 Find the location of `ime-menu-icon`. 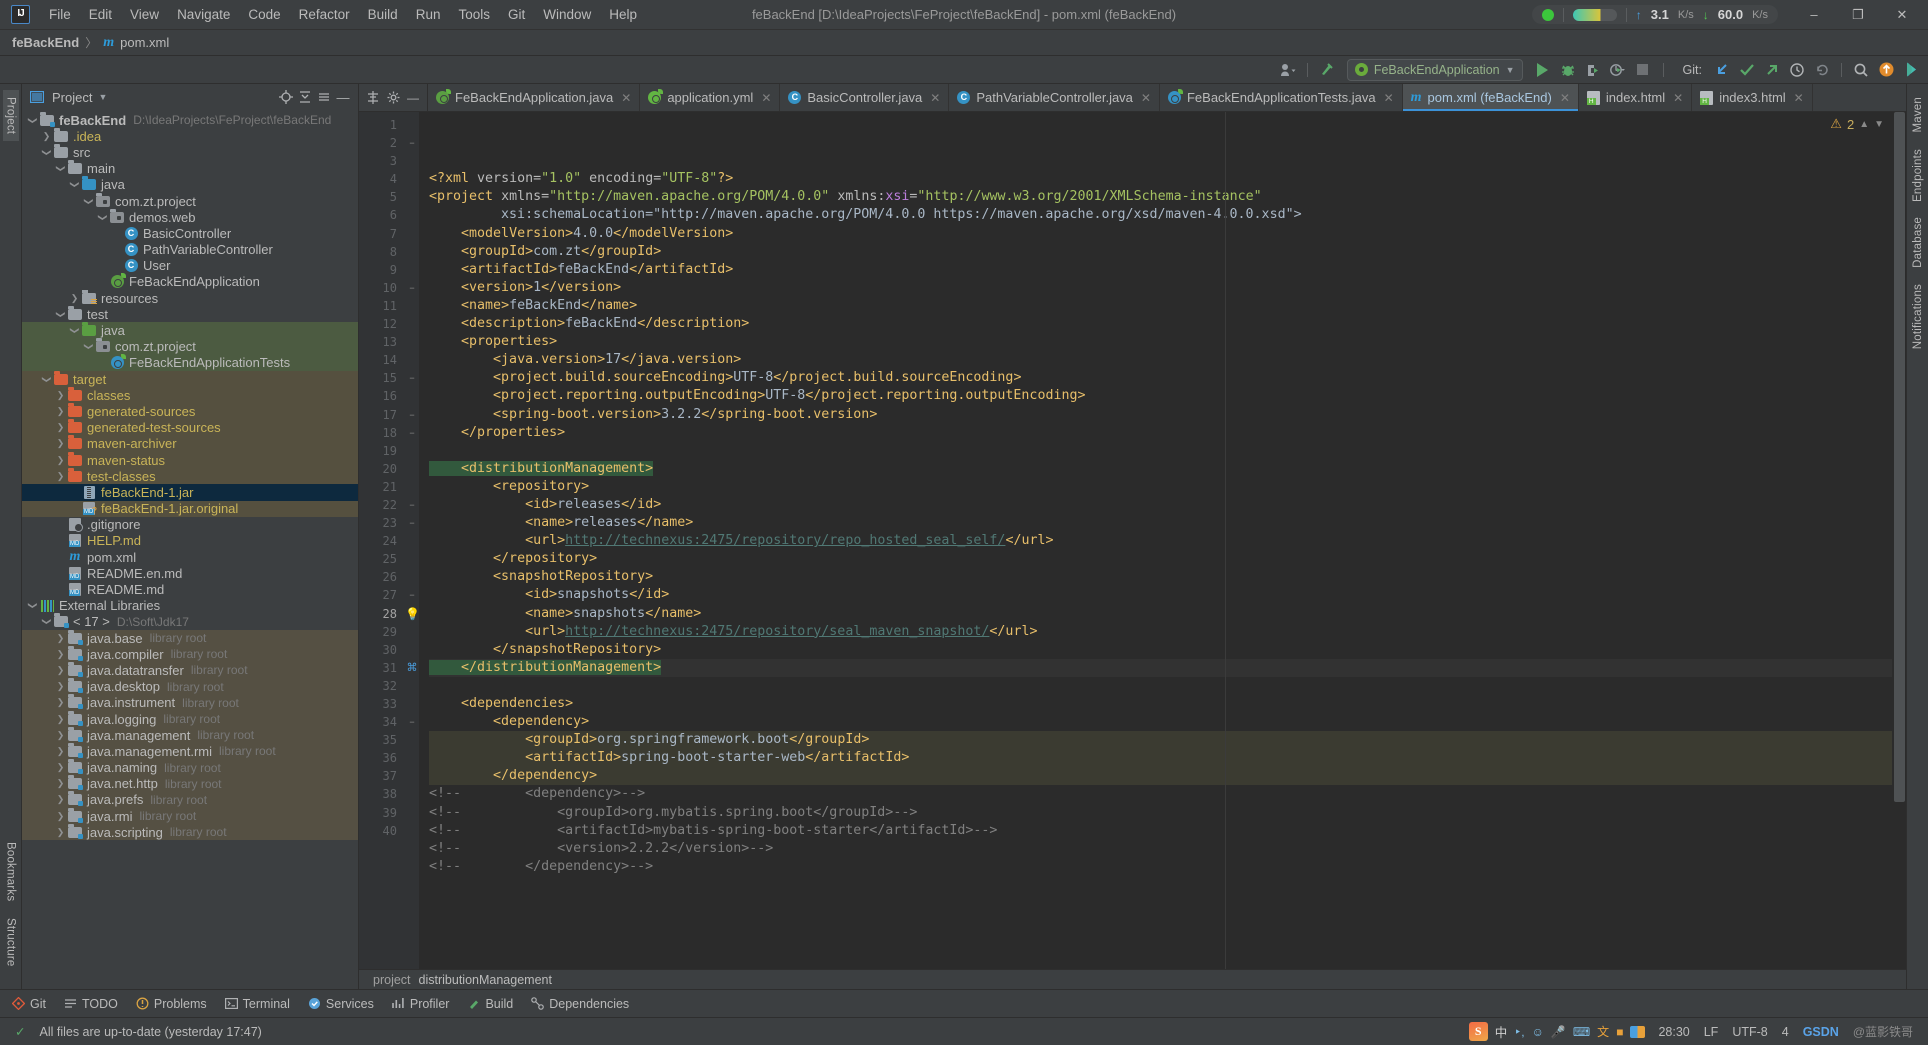

ime-menu-icon is located at coordinates (1638, 1031).